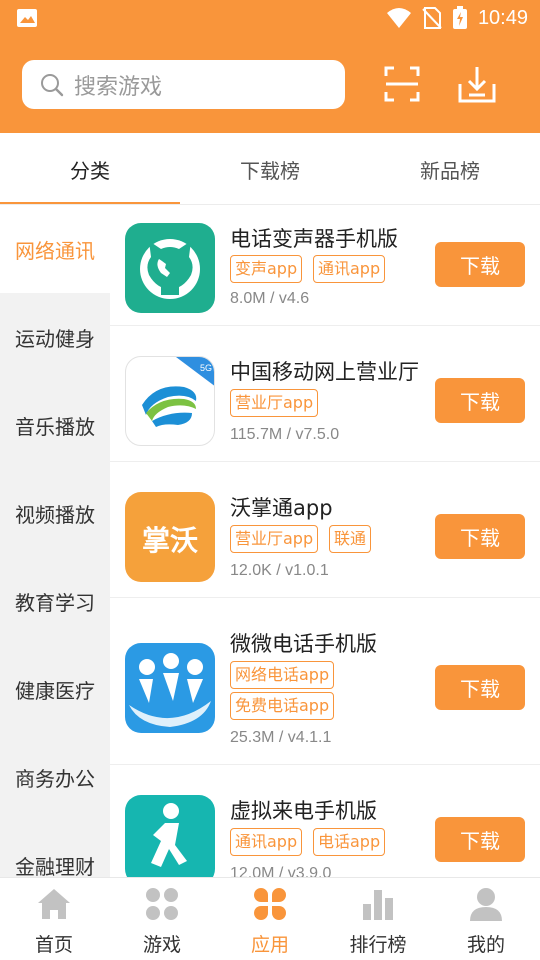  Describe the element at coordinates (281, 737) in the screenshot. I see `app-meta: 25.3M / v4.1.1` at that location.